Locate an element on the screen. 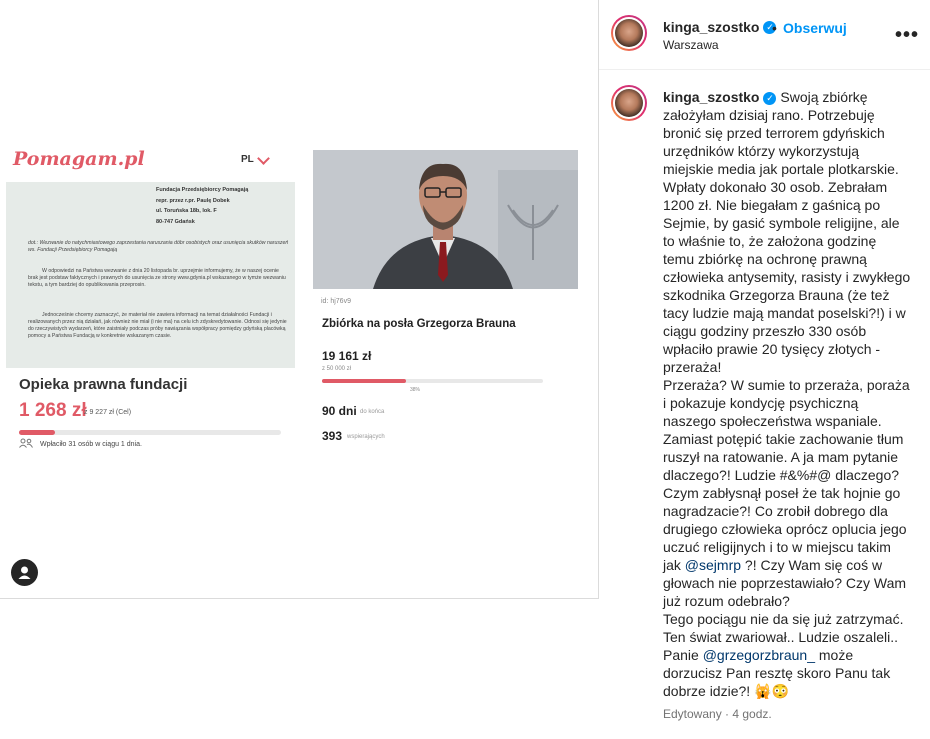 This screenshot has height=739, width=930. language-selector: PL is located at coordinates (247, 159).